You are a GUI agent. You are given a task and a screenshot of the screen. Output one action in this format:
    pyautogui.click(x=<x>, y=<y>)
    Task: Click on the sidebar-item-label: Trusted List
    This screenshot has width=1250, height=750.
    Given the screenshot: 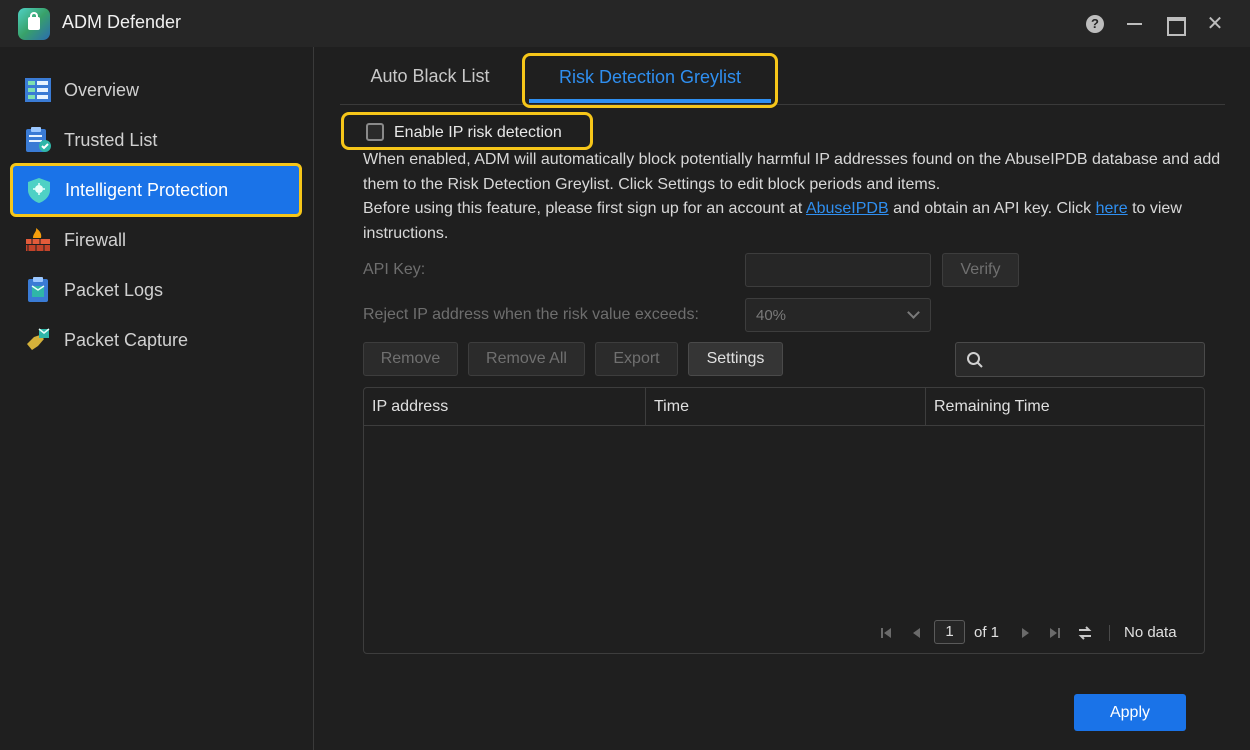 What is the action you would take?
    pyautogui.click(x=111, y=140)
    